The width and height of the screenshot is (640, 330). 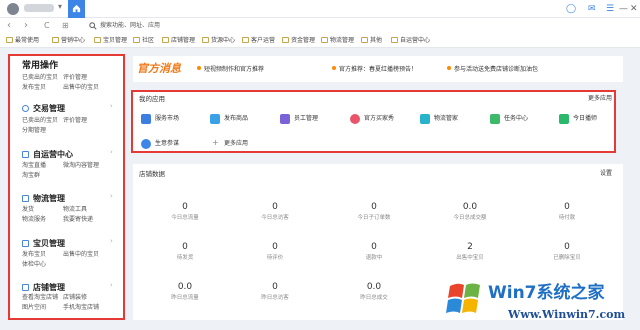 What do you see at coordinates (585, 119) in the screenshot?
I see `app-label: 今日播师` at bounding box center [585, 119].